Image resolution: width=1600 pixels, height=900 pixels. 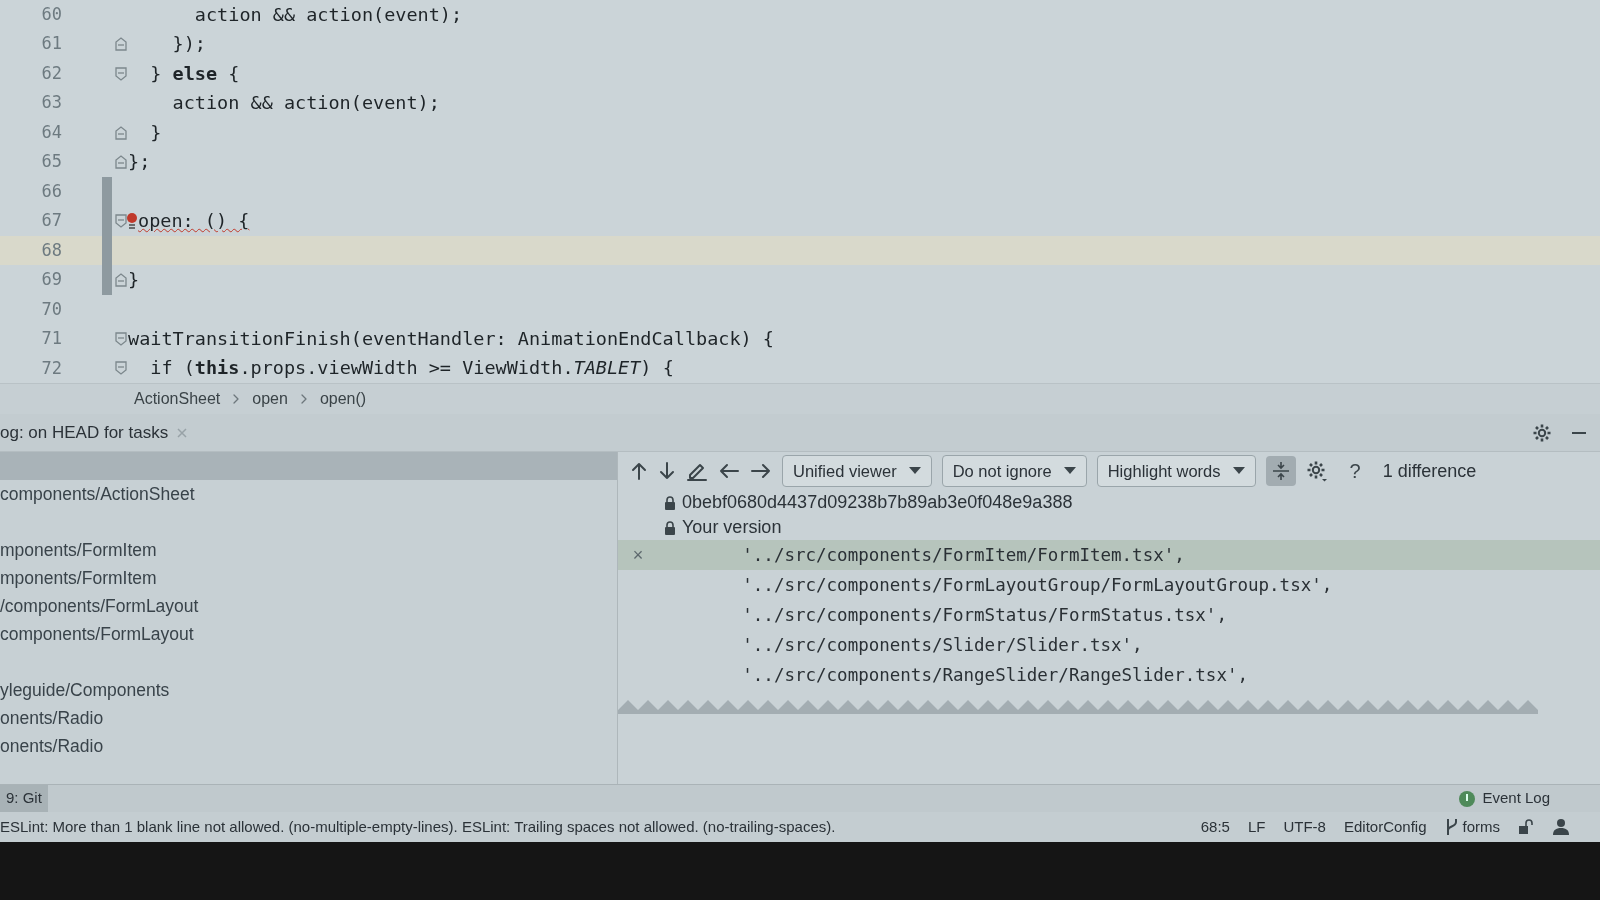 I want to click on breadcrumb-item: ActionSheet, so click(x=177, y=399).